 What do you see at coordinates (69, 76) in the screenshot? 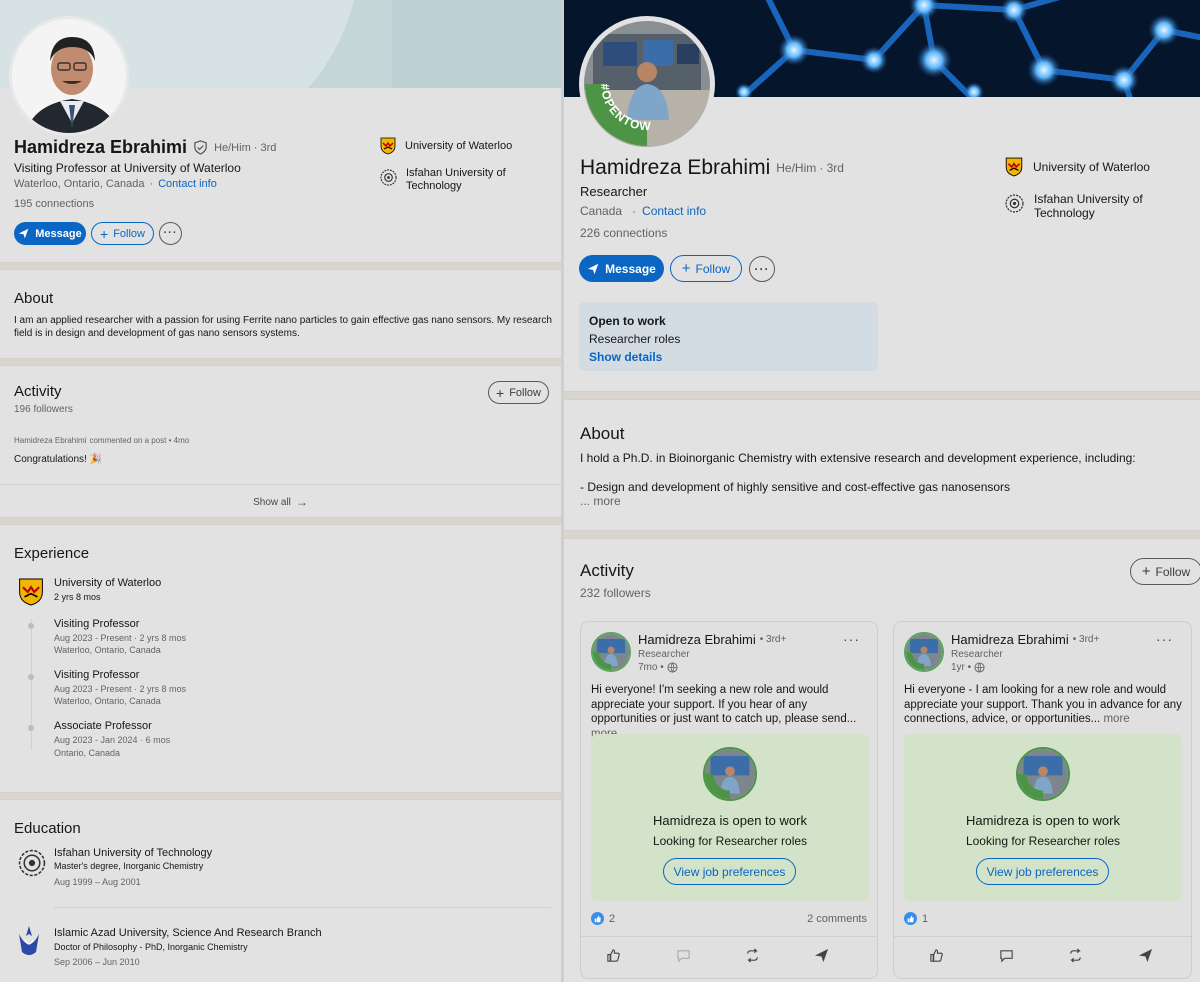
I see `profile-avatar` at bounding box center [69, 76].